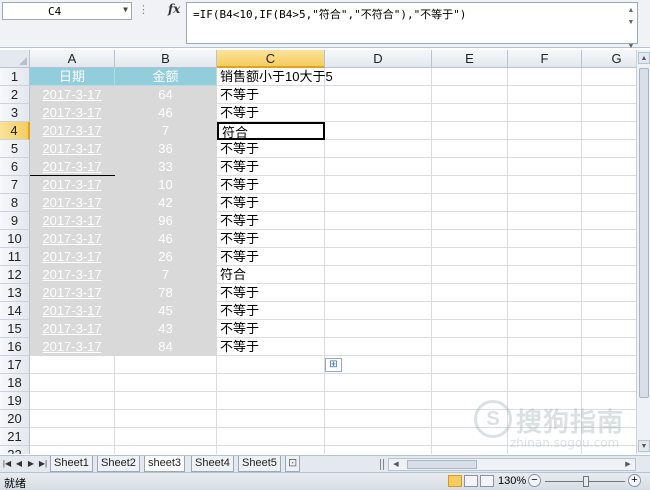 The image size is (650, 490). What do you see at coordinates (545, 275) in the screenshot?
I see `cell-f12` at bounding box center [545, 275].